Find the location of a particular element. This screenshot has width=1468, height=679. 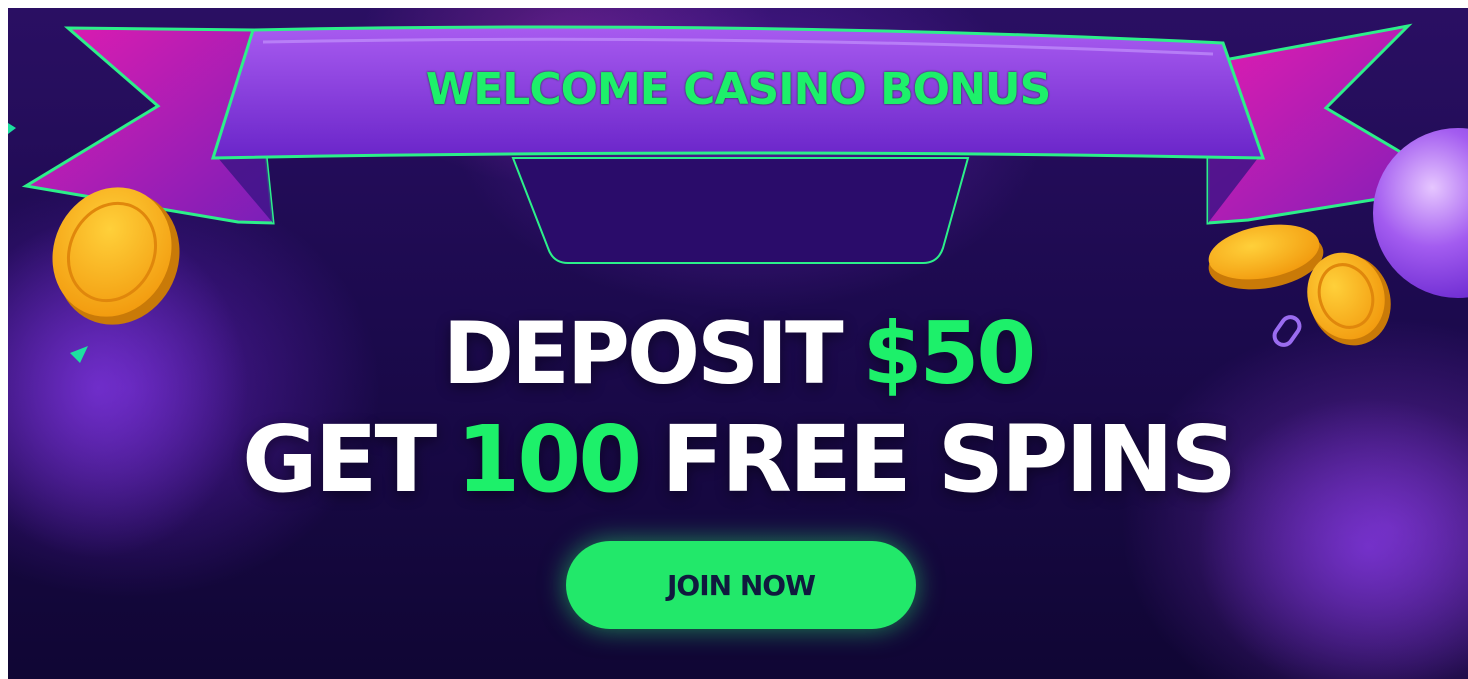

green-triangle is located at coordinates (12, 128).